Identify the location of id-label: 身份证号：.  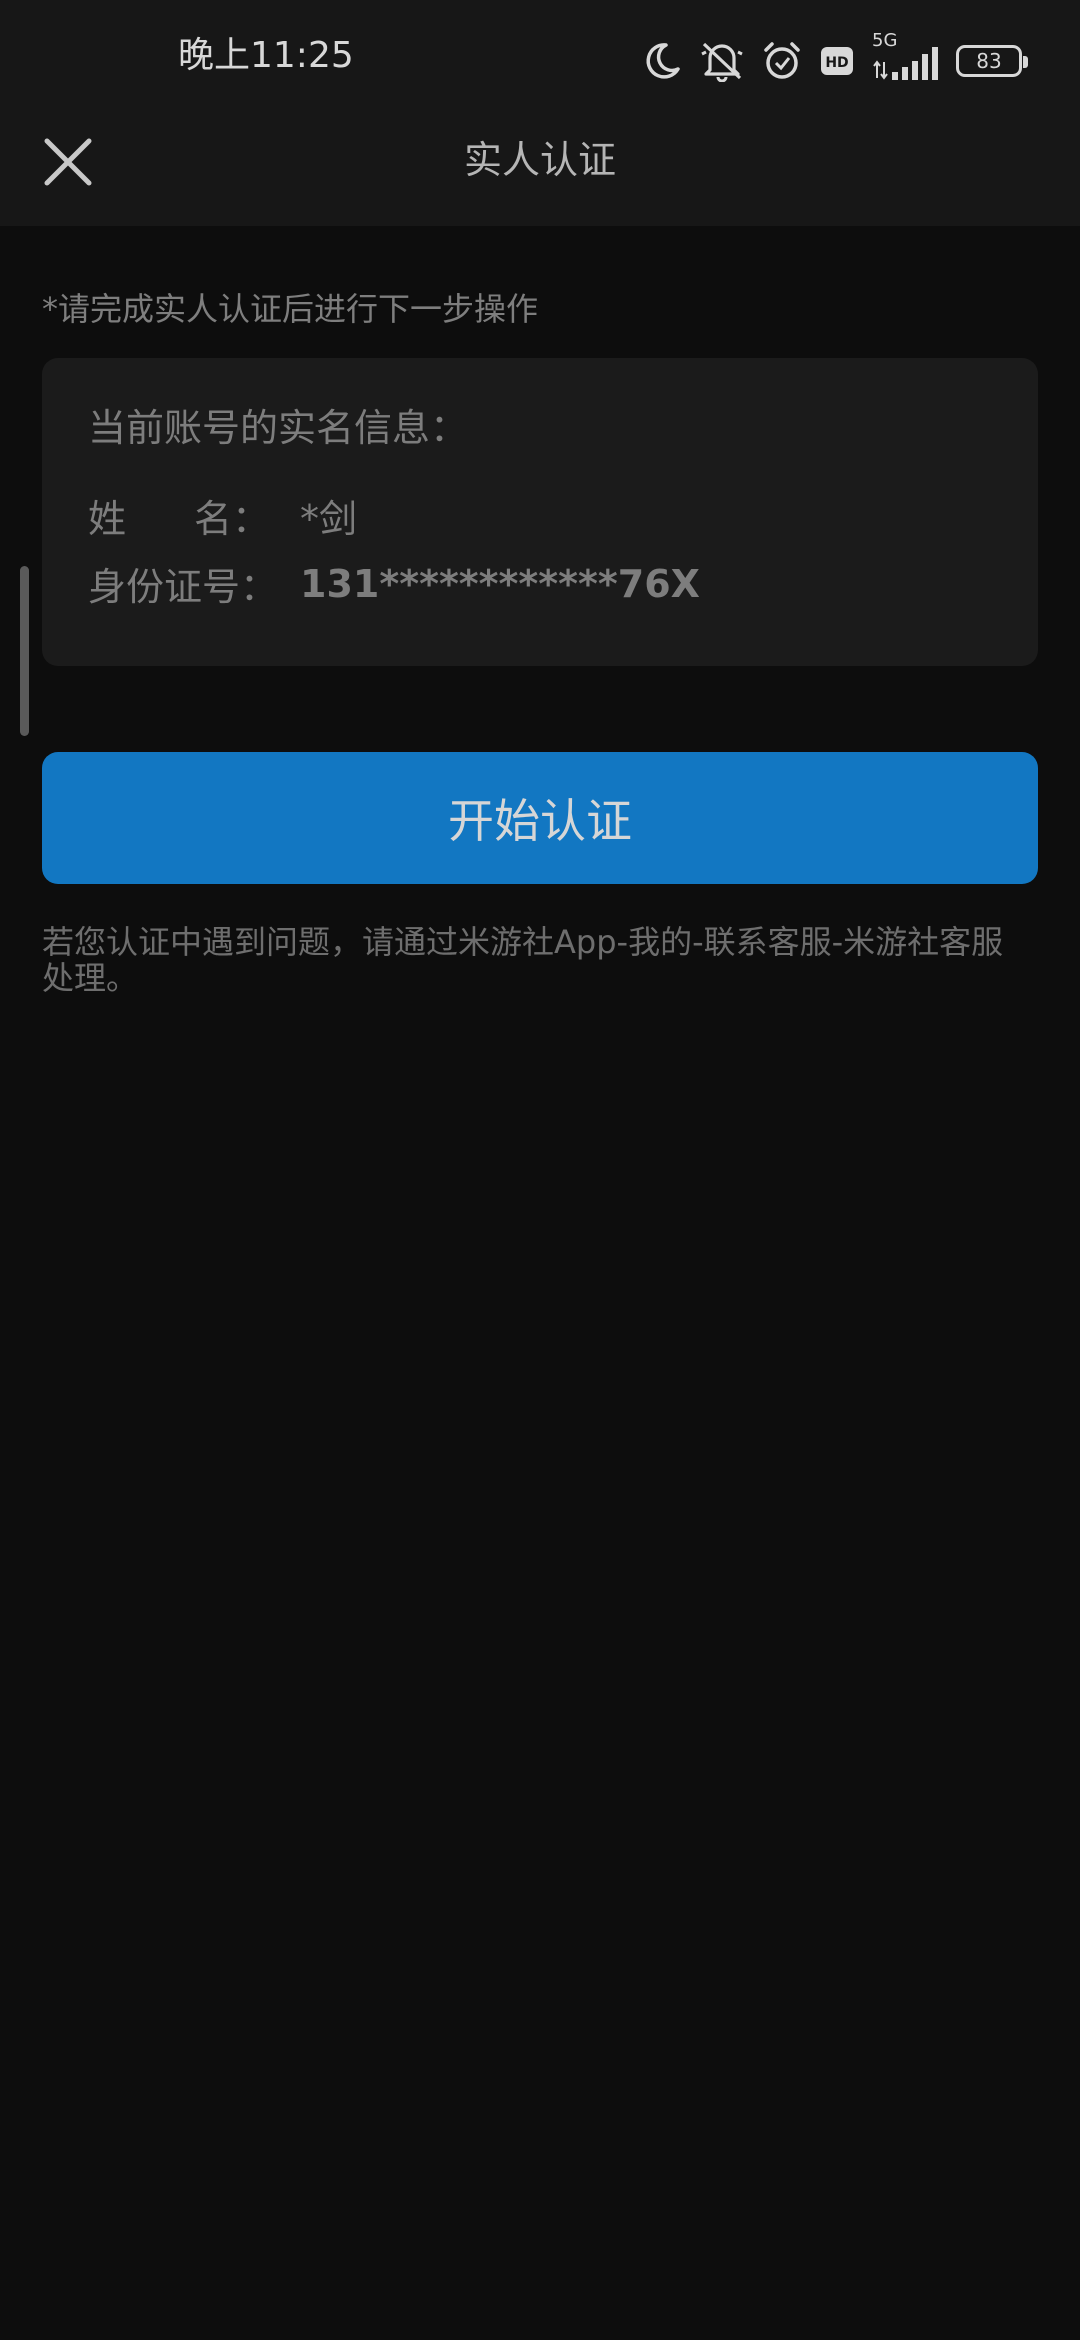
(183, 587).